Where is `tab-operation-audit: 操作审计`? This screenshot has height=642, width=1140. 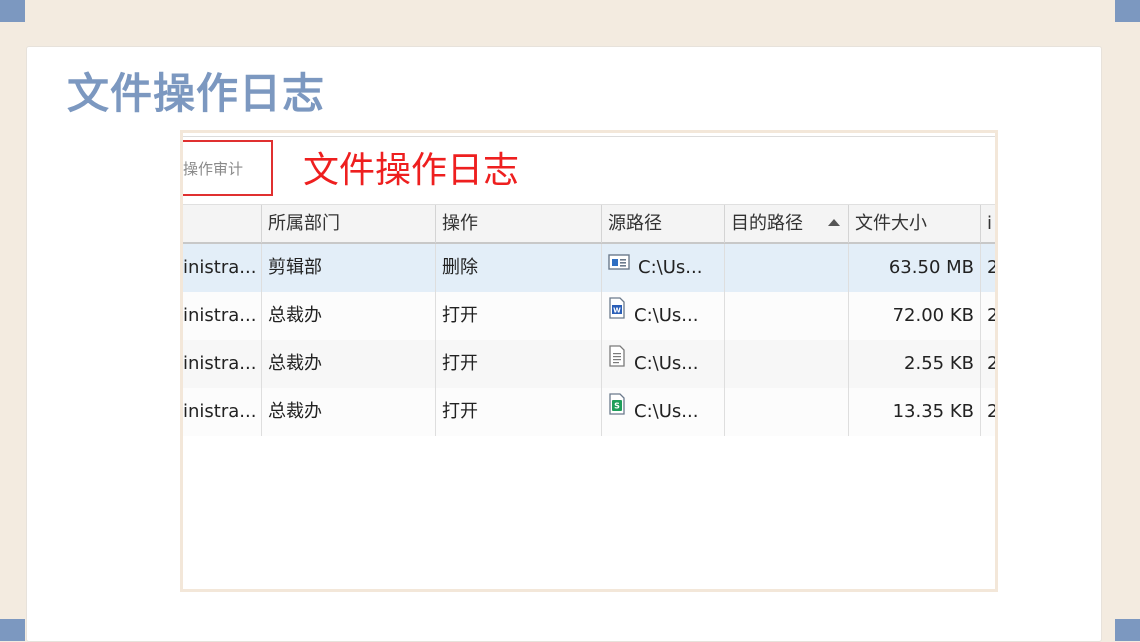 tab-operation-audit: 操作审计 is located at coordinates (228, 168).